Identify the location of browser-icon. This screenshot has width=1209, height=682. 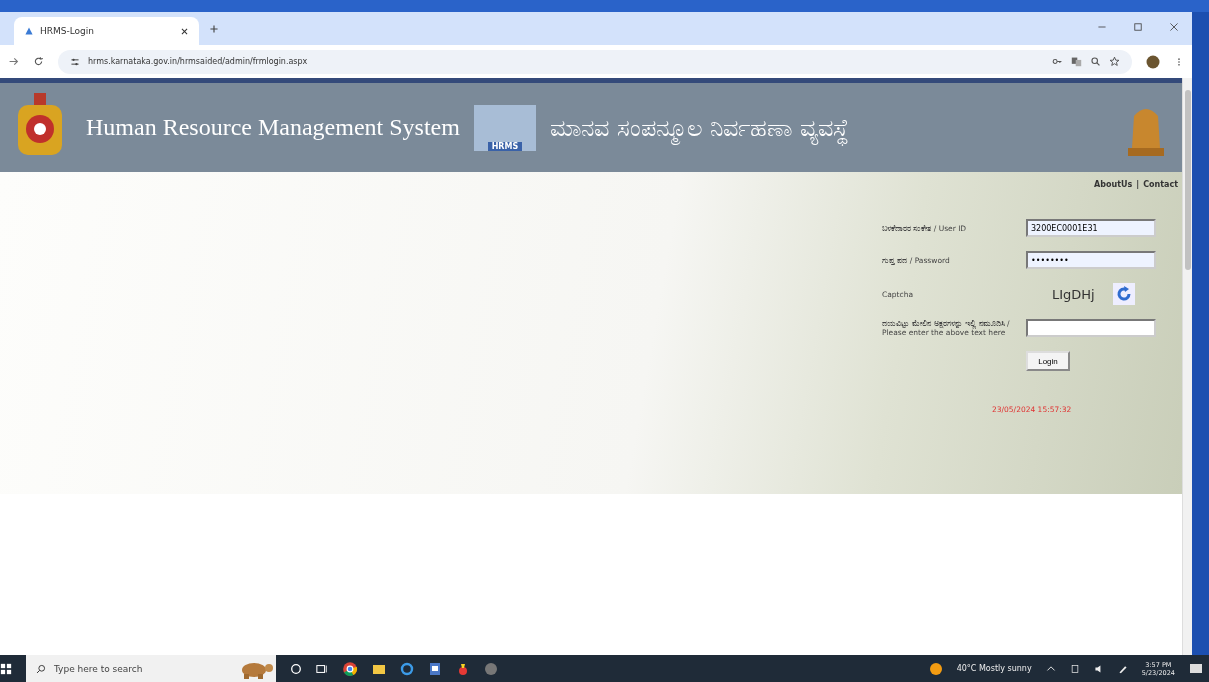
(407, 668).